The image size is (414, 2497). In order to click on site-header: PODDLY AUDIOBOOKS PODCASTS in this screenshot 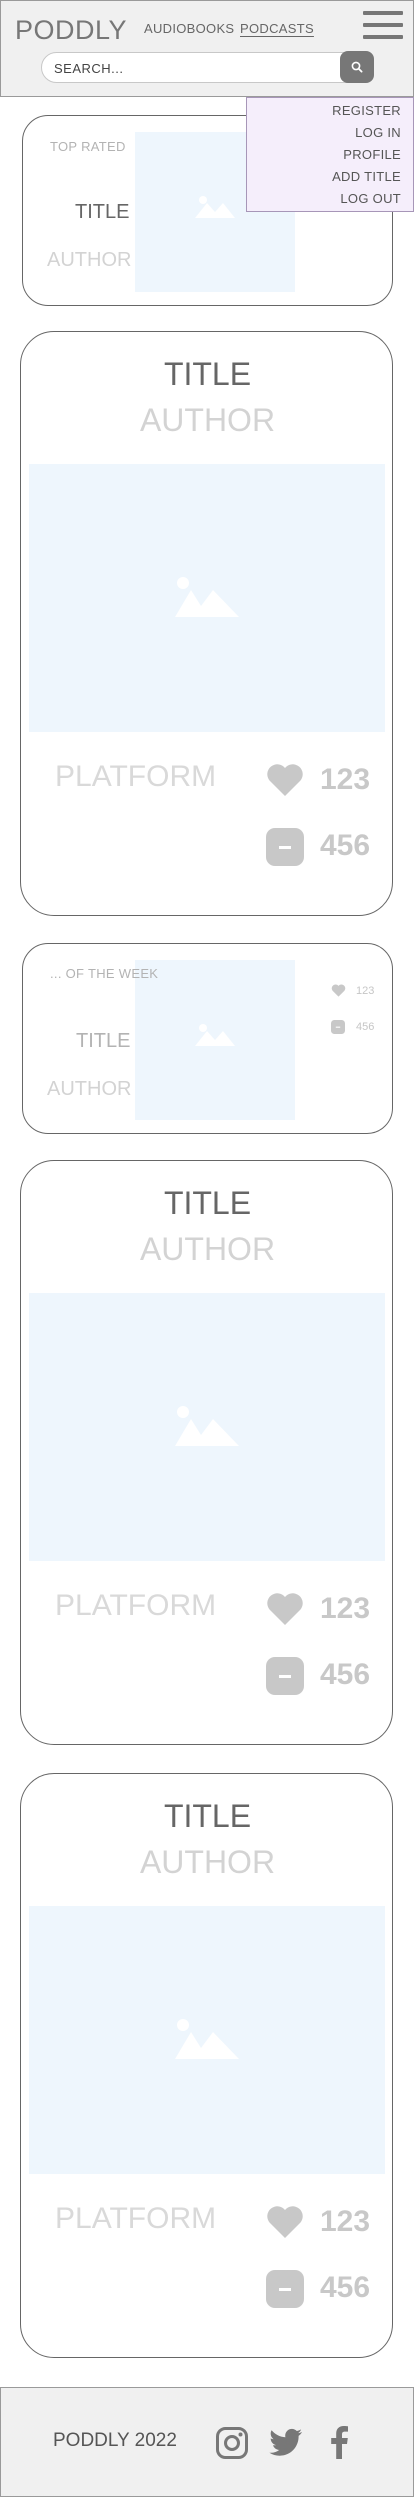, I will do `click(207, 48)`.